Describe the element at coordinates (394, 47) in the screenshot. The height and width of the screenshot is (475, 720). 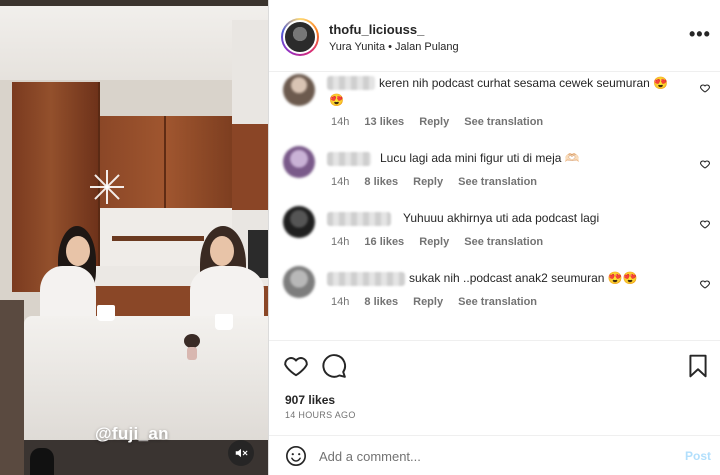
I see `post-audio-info: Yura Yunita • Jalan Pulang` at that location.